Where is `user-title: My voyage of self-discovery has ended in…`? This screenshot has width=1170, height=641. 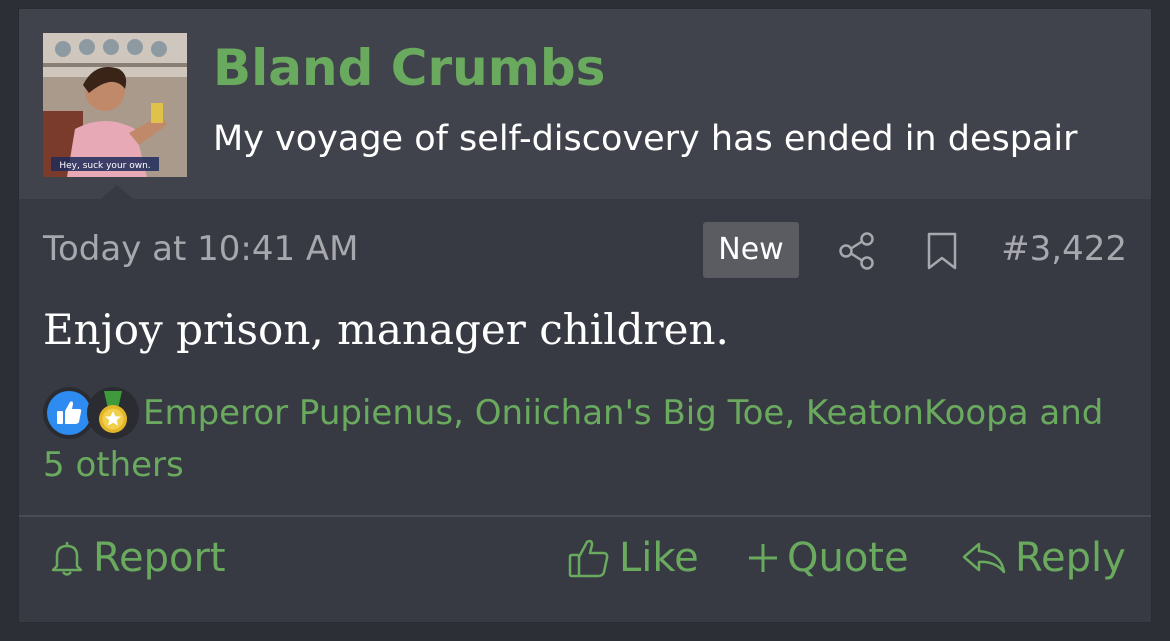 user-title: My voyage of self-discovery has ended in… is located at coordinates (645, 139).